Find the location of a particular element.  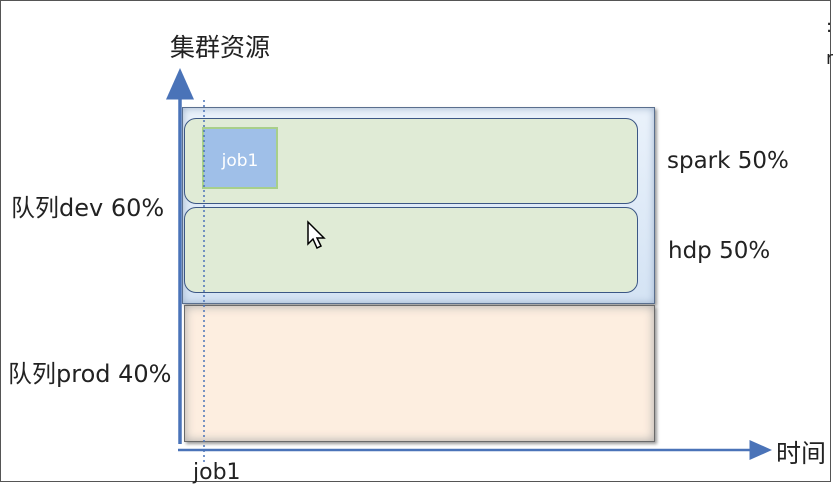

queue-dev-label: 队列dev 60% is located at coordinates (88, 208).